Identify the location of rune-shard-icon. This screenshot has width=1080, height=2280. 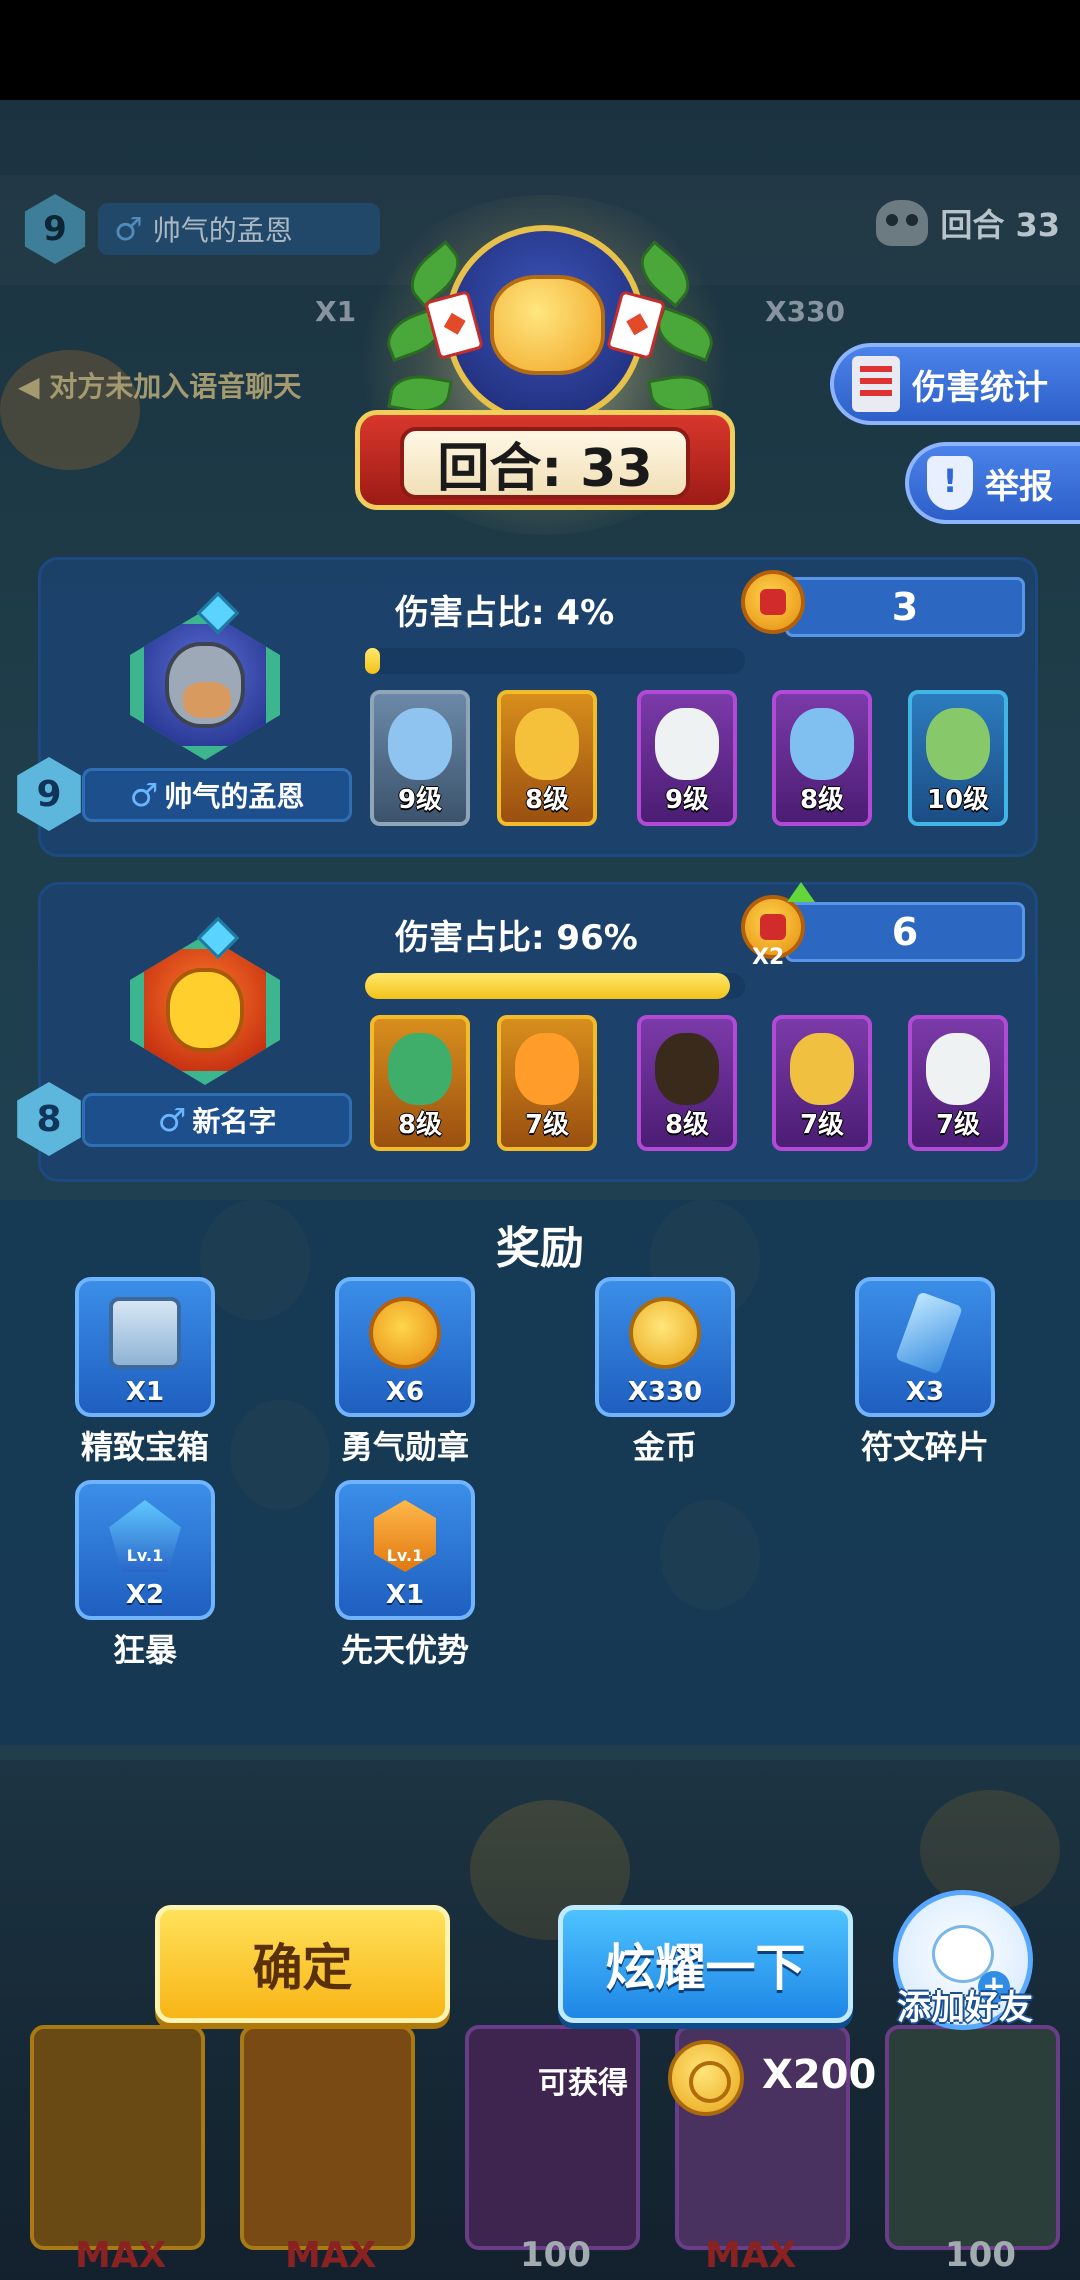
(929, 1333).